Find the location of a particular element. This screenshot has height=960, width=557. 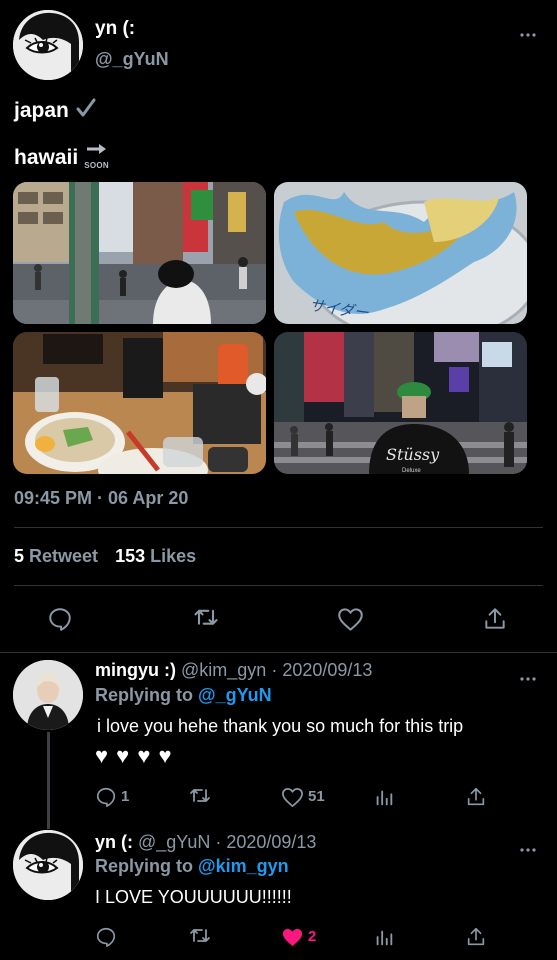

replying-to: Replying to @_gYuN is located at coordinates (183, 695).